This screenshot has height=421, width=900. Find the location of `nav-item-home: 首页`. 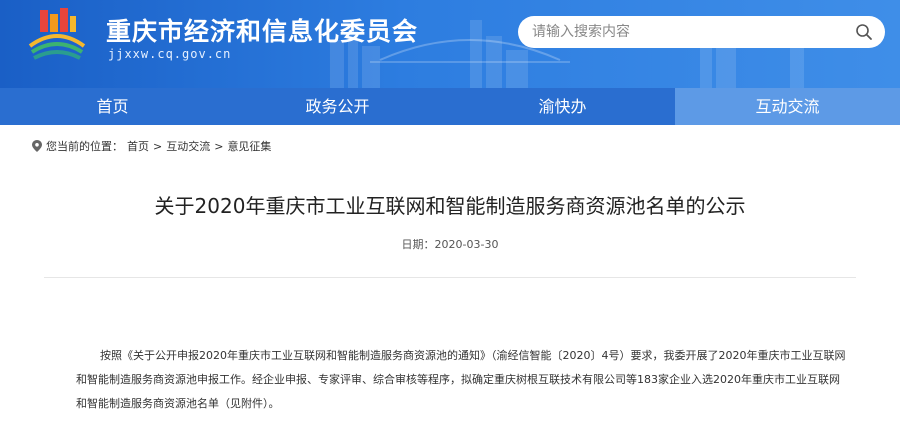

nav-item-home: 首页 is located at coordinates (112, 106).